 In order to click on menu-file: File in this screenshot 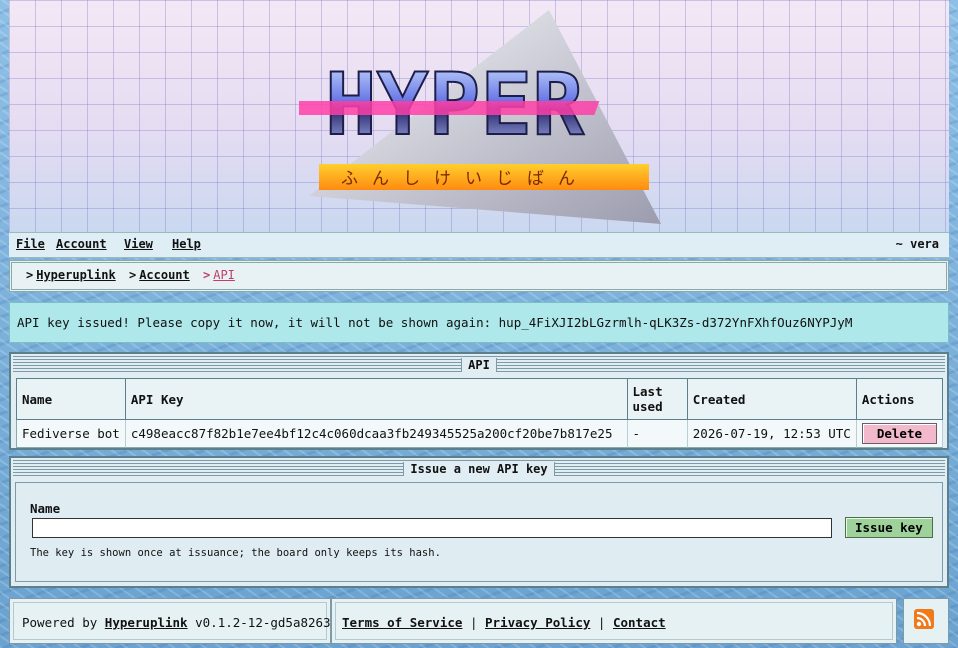, I will do `click(30, 244)`.